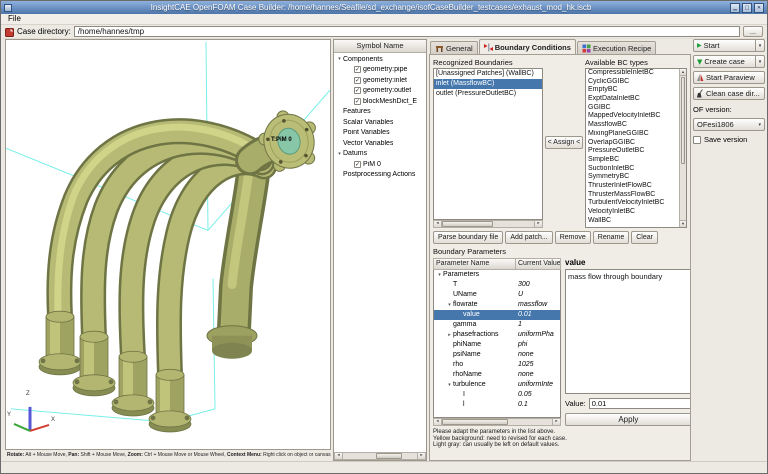  What do you see at coordinates (497, 395) in the screenshot?
I see `param-row-i: I 0.05` at bounding box center [497, 395].